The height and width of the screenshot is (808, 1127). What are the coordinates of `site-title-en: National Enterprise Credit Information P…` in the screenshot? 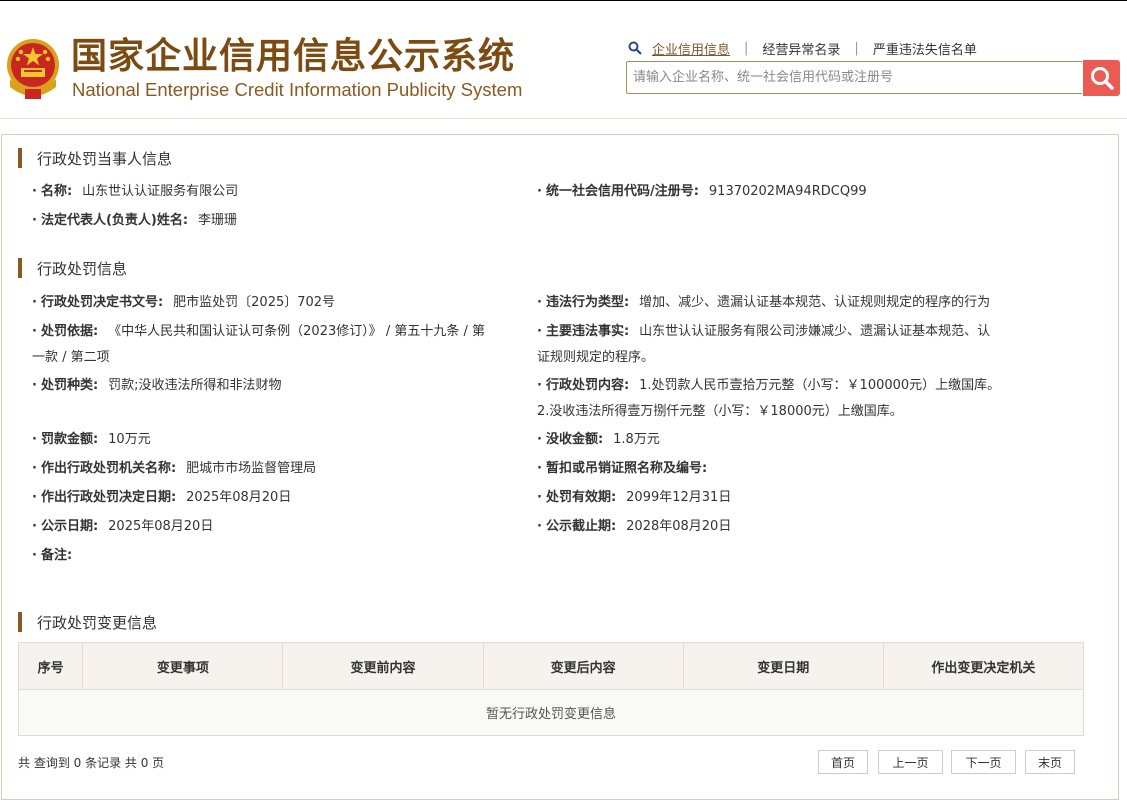 It's located at (297, 89).